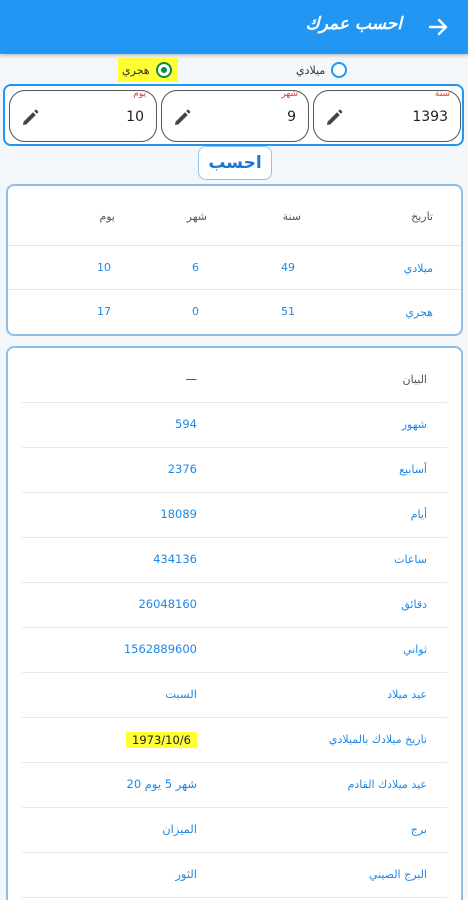 The image size is (468, 900). What do you see at coordinates (234, 425) in the screenshot?
I see `list-item: شهور 594` at bounding box center [234, 425].